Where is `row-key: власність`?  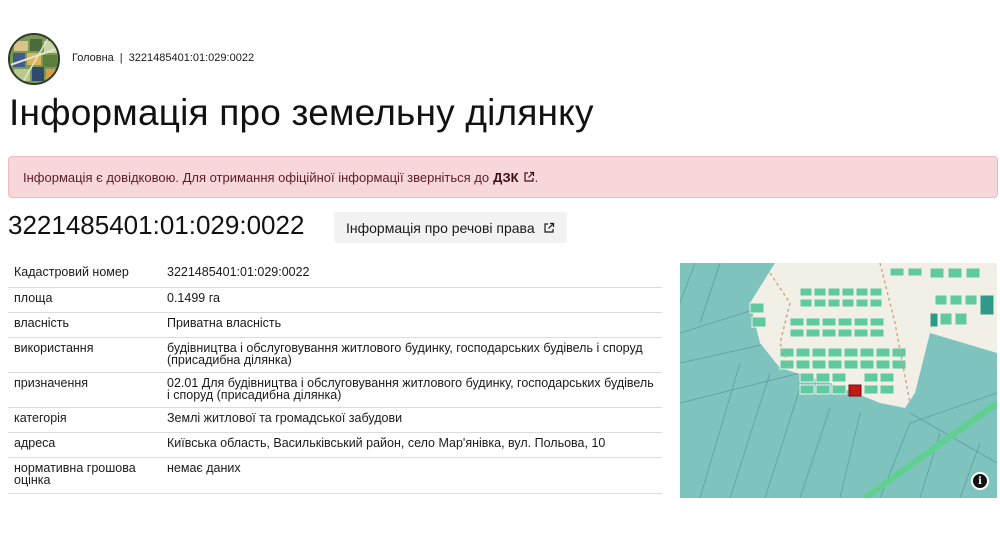 row-key: власність is located at coordinates (84, 325).